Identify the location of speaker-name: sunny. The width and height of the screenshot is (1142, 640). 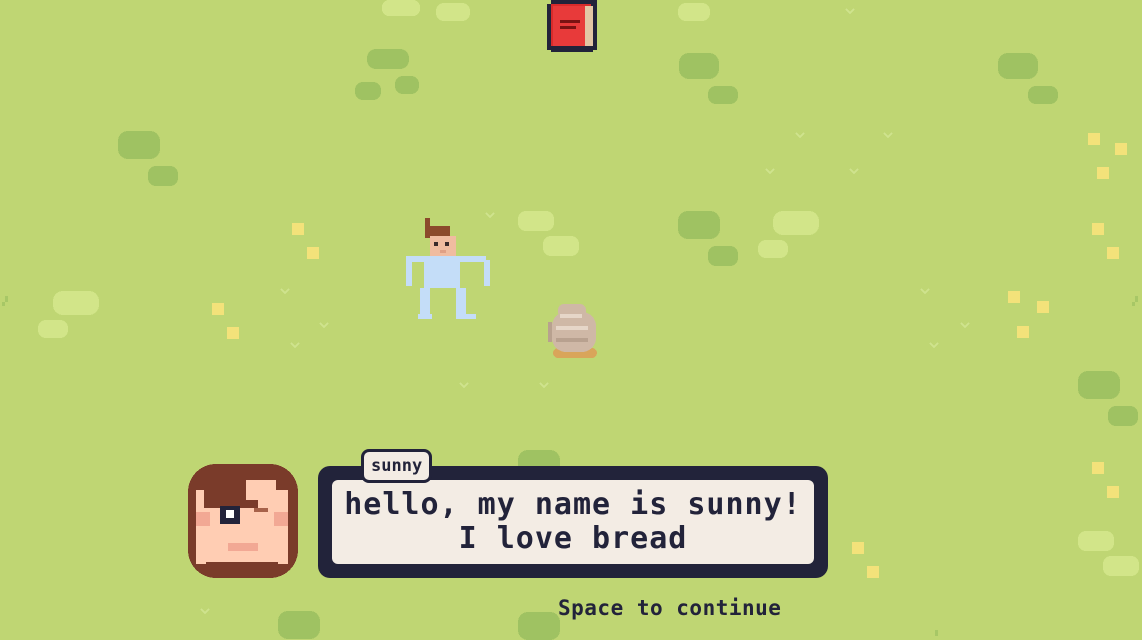
(397, 466).